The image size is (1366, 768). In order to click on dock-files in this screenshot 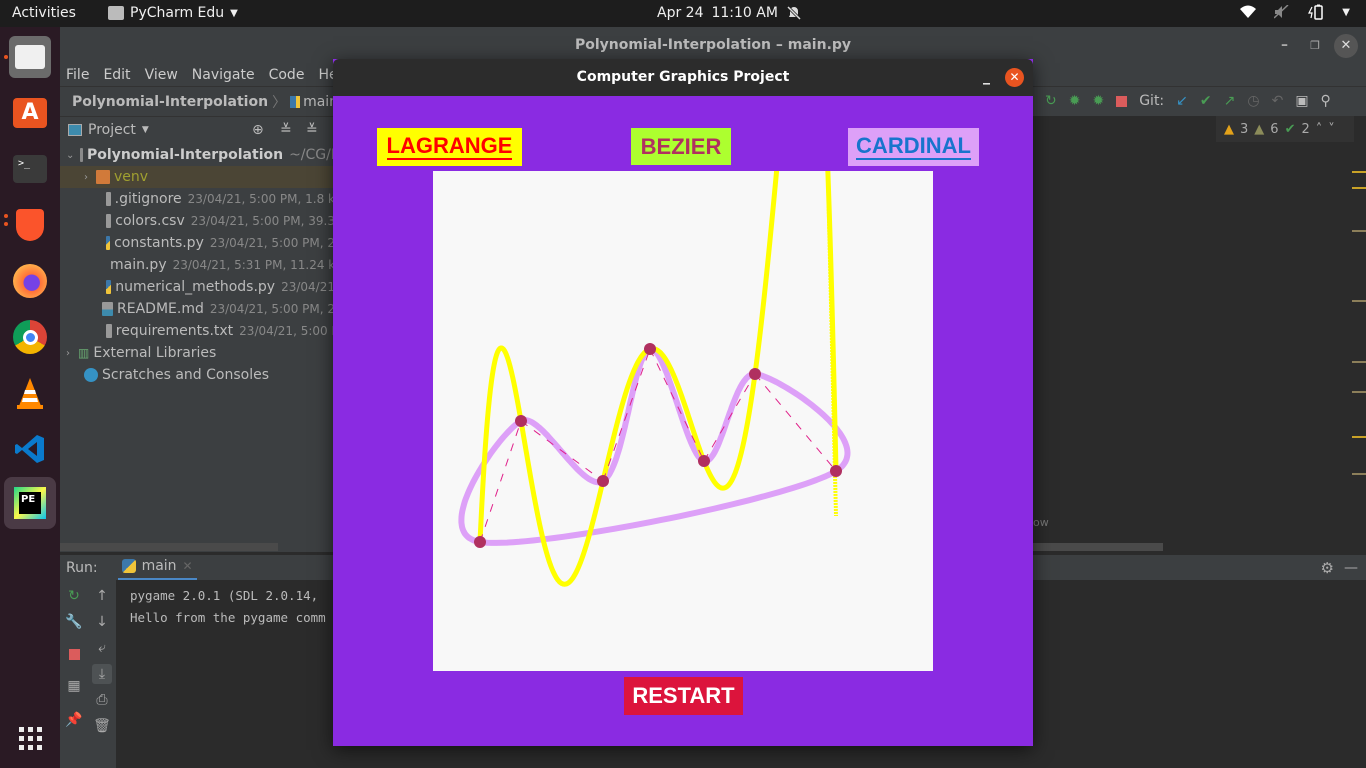, I will do `click(30, 57)`.